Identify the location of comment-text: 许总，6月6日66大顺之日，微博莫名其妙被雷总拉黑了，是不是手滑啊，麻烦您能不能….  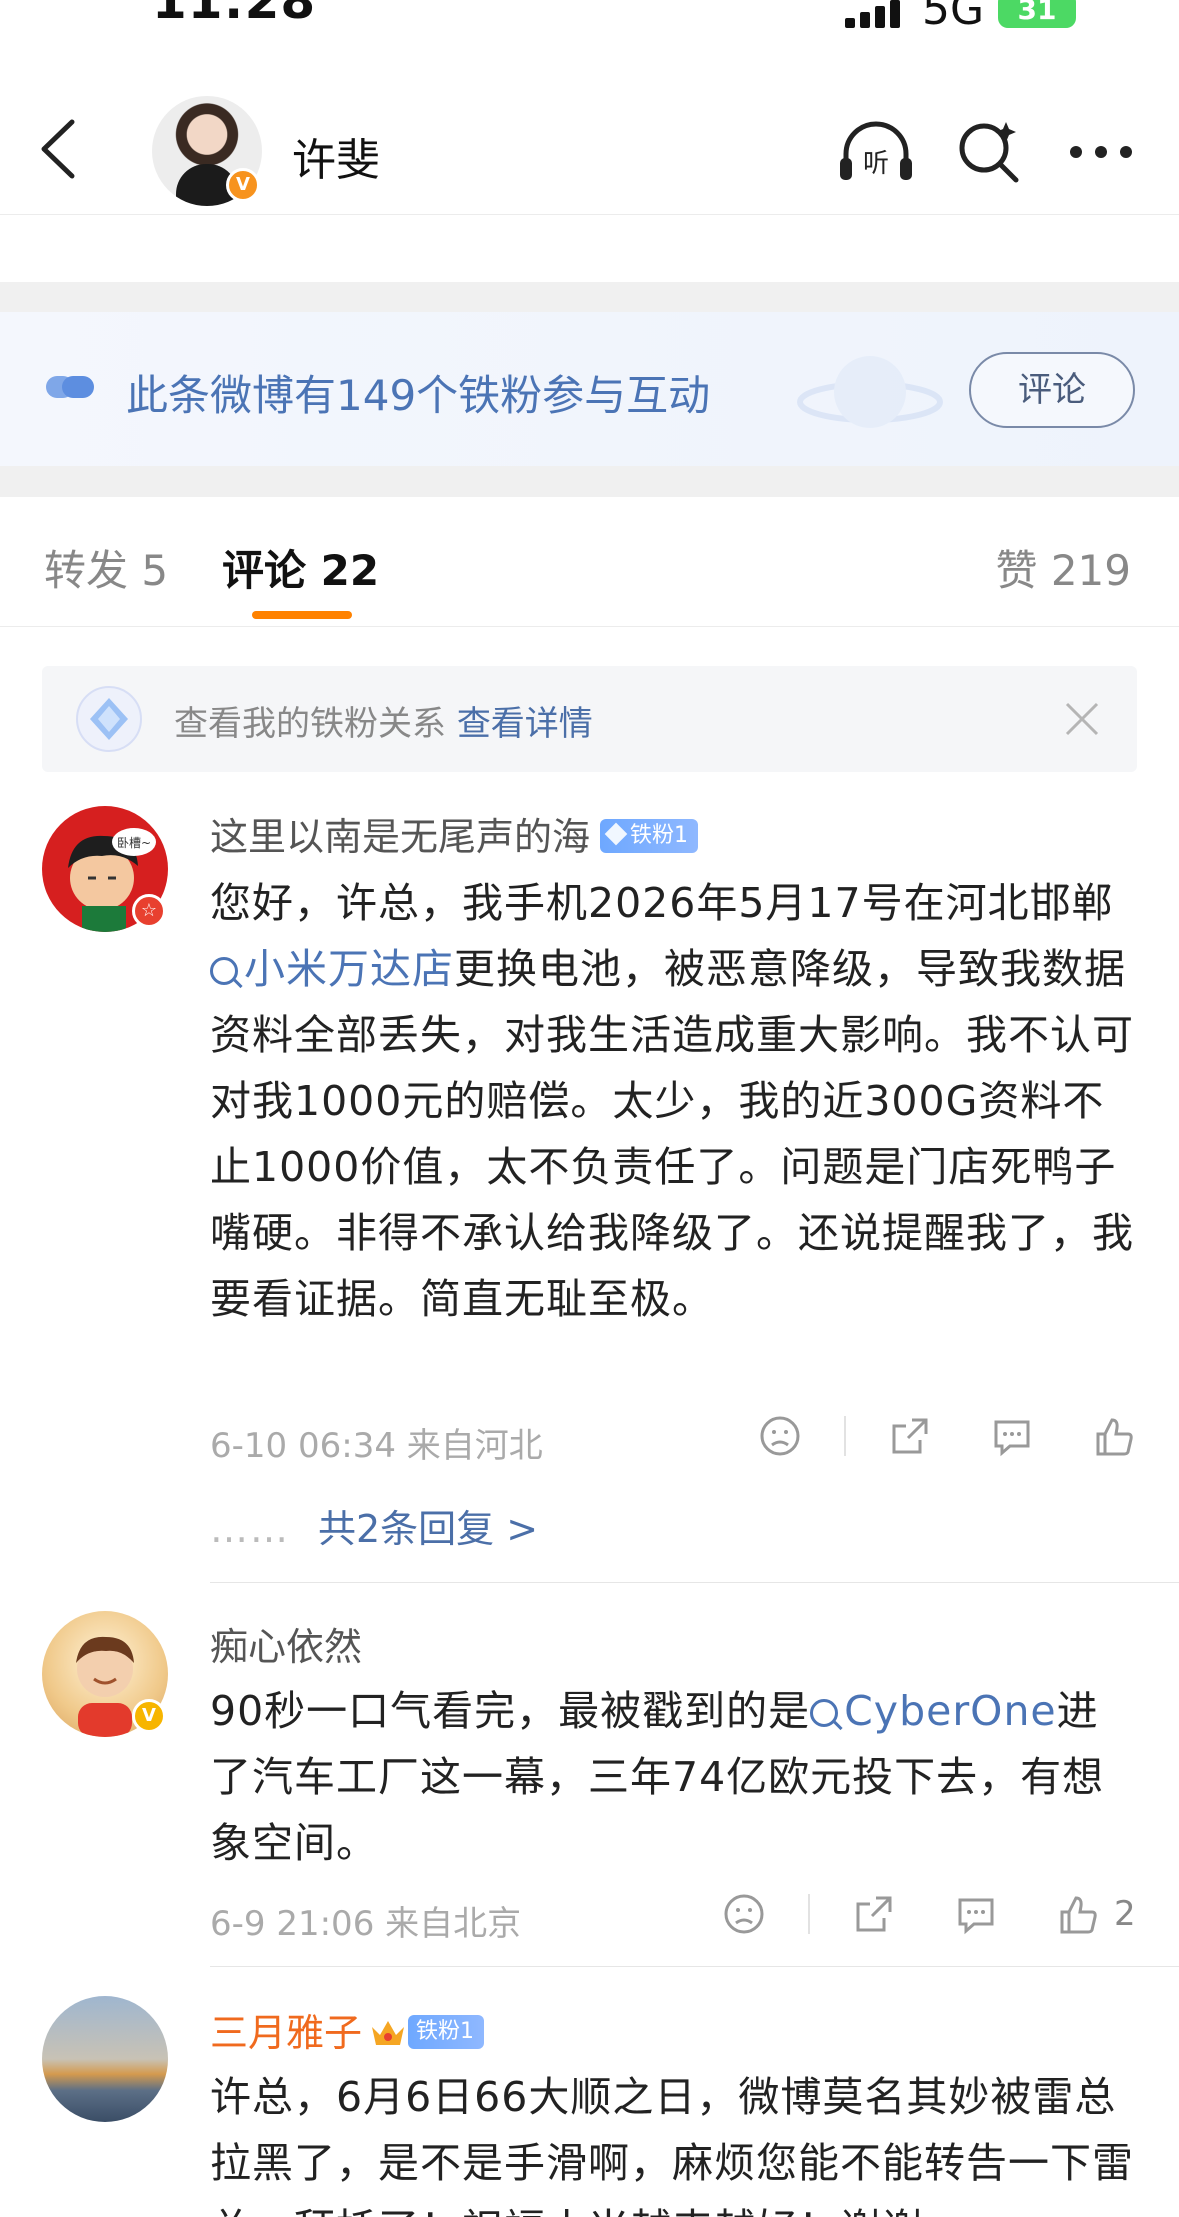
(672, 2145).